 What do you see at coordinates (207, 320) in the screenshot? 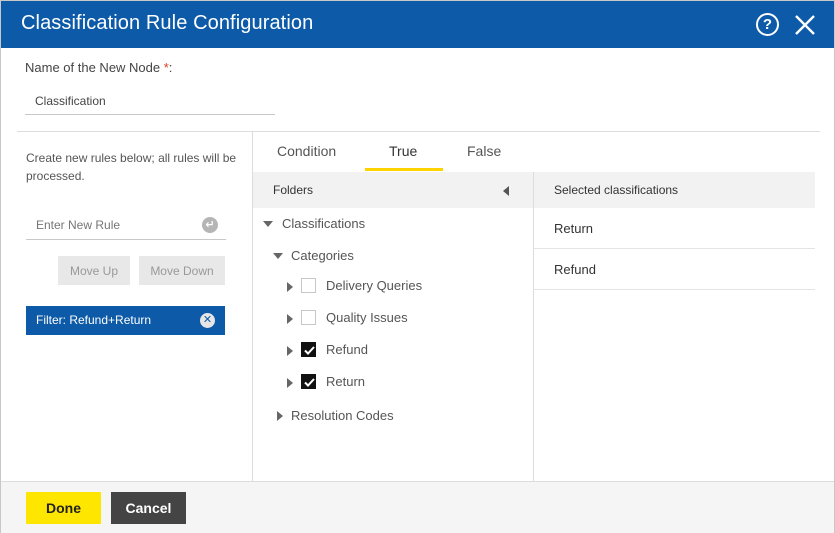
I see `remove-rule-icon: ✕` at bounding box center [207, 320].